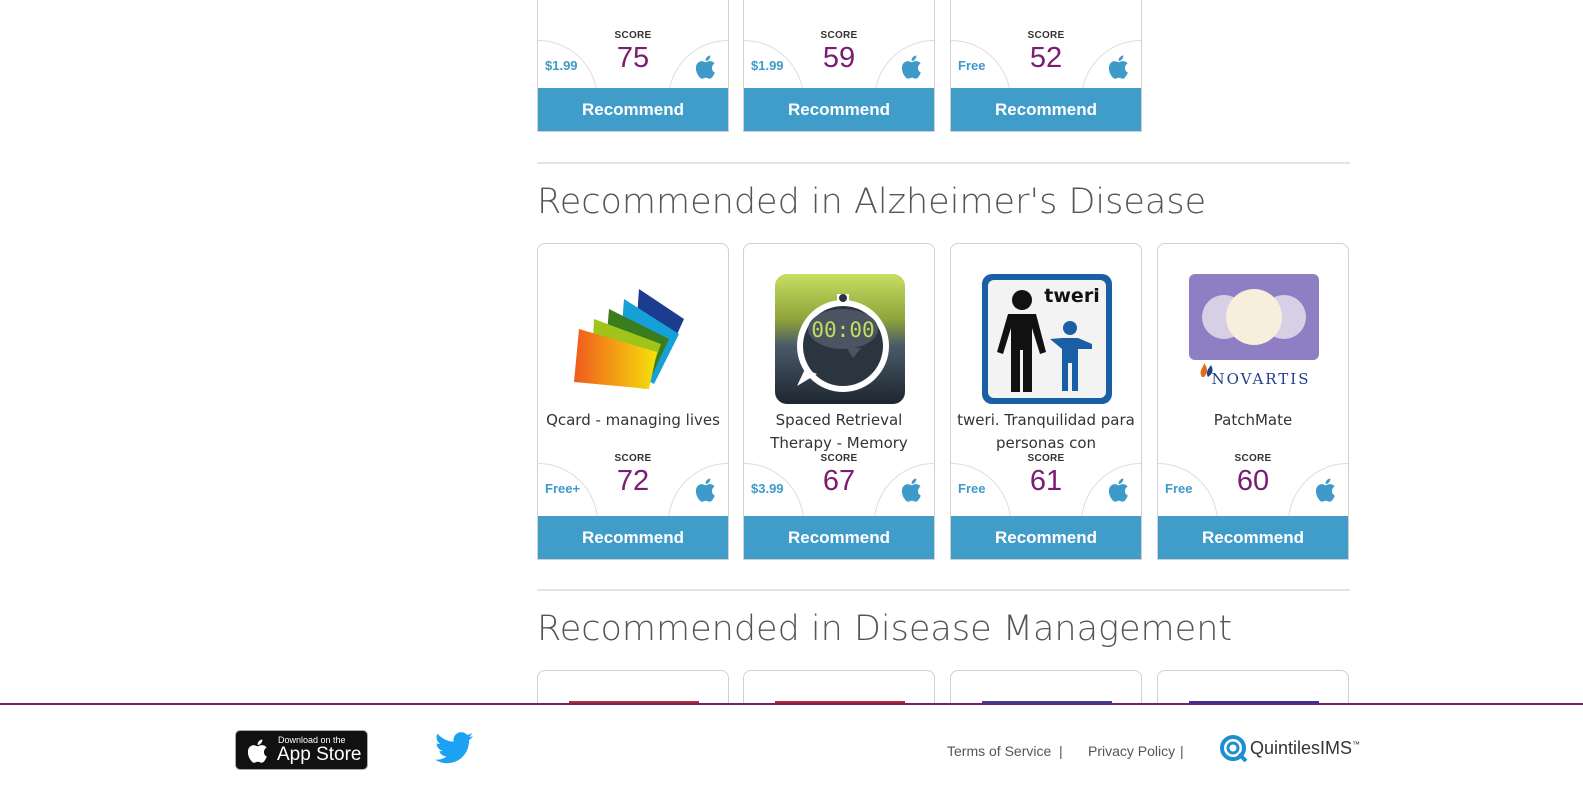  Describe the element at coordinates (885, 629) in the screenshot. I see `section-title: Recommended in Disease Management` at that location.